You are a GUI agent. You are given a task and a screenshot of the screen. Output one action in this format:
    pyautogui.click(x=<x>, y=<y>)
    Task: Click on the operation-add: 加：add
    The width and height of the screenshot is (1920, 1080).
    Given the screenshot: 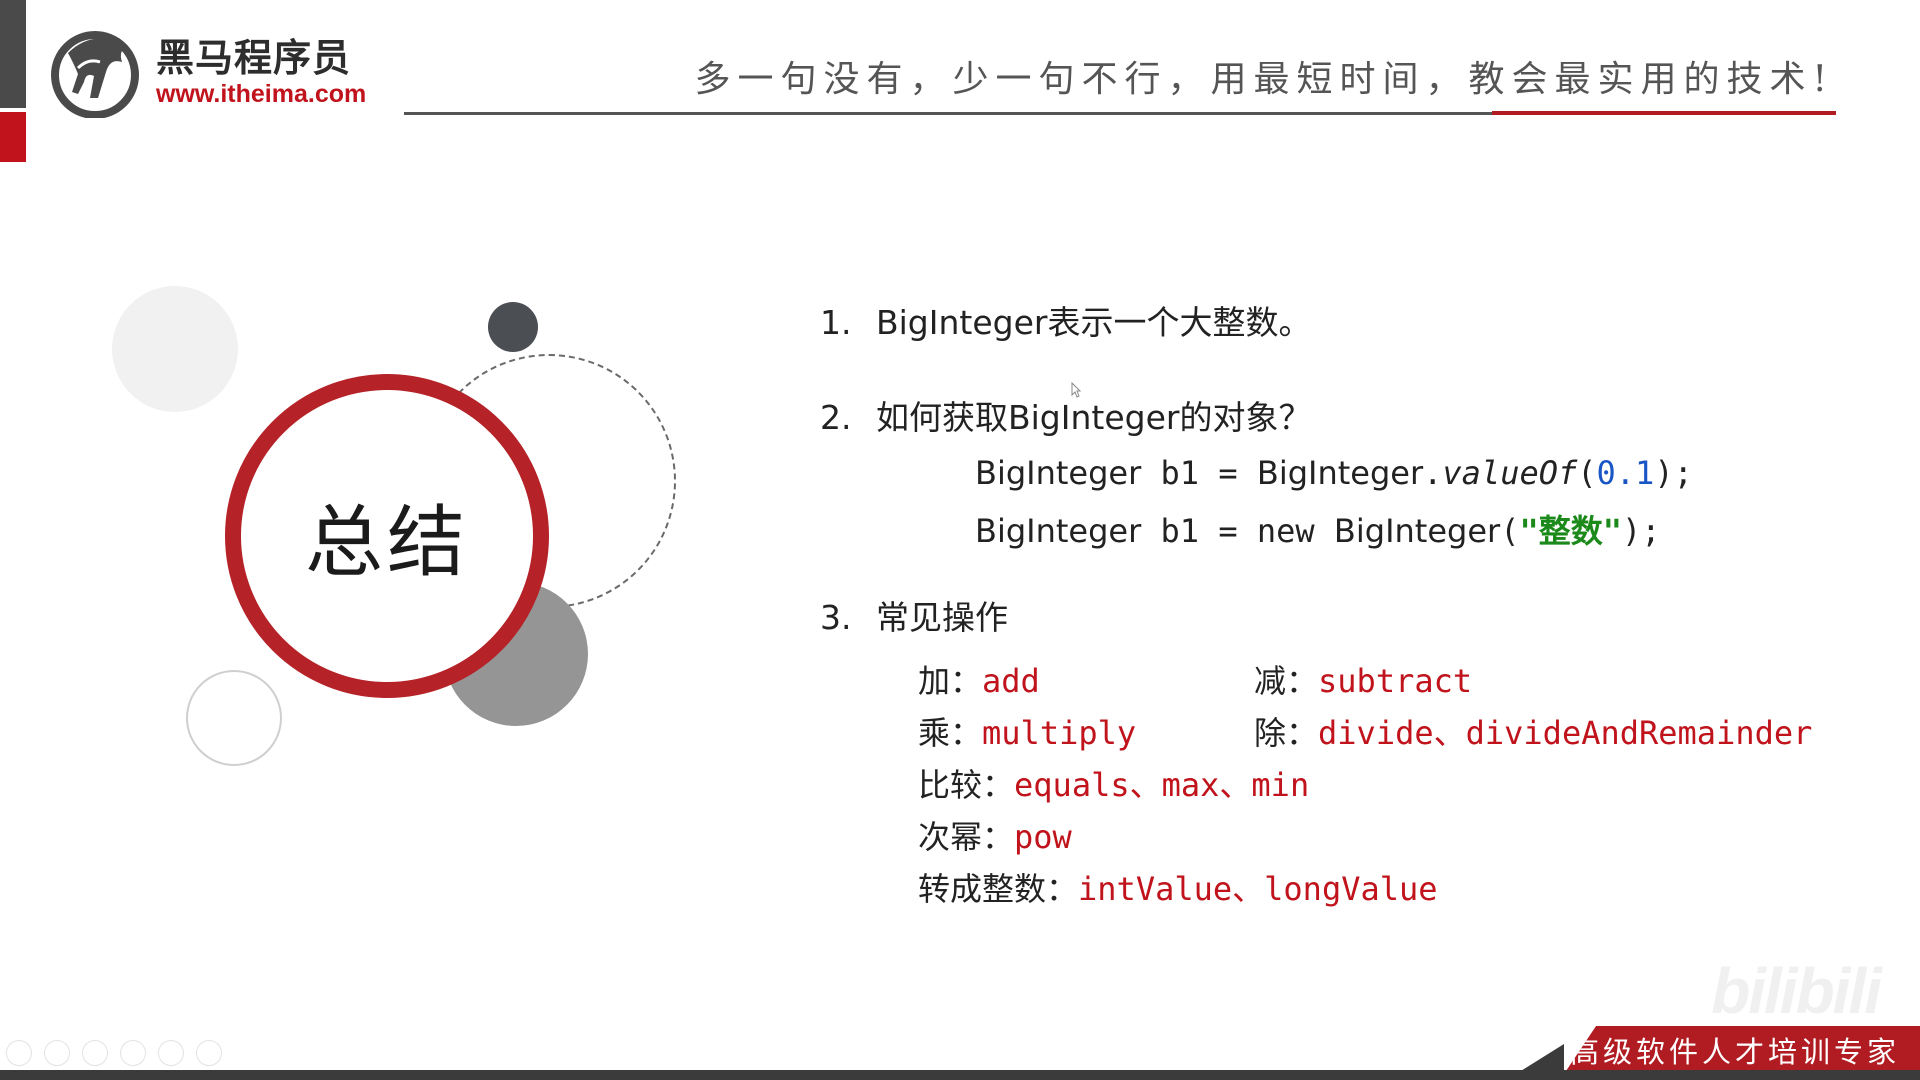 What is the action you would take?
    pyautogui.click(x=979, y=679)
    